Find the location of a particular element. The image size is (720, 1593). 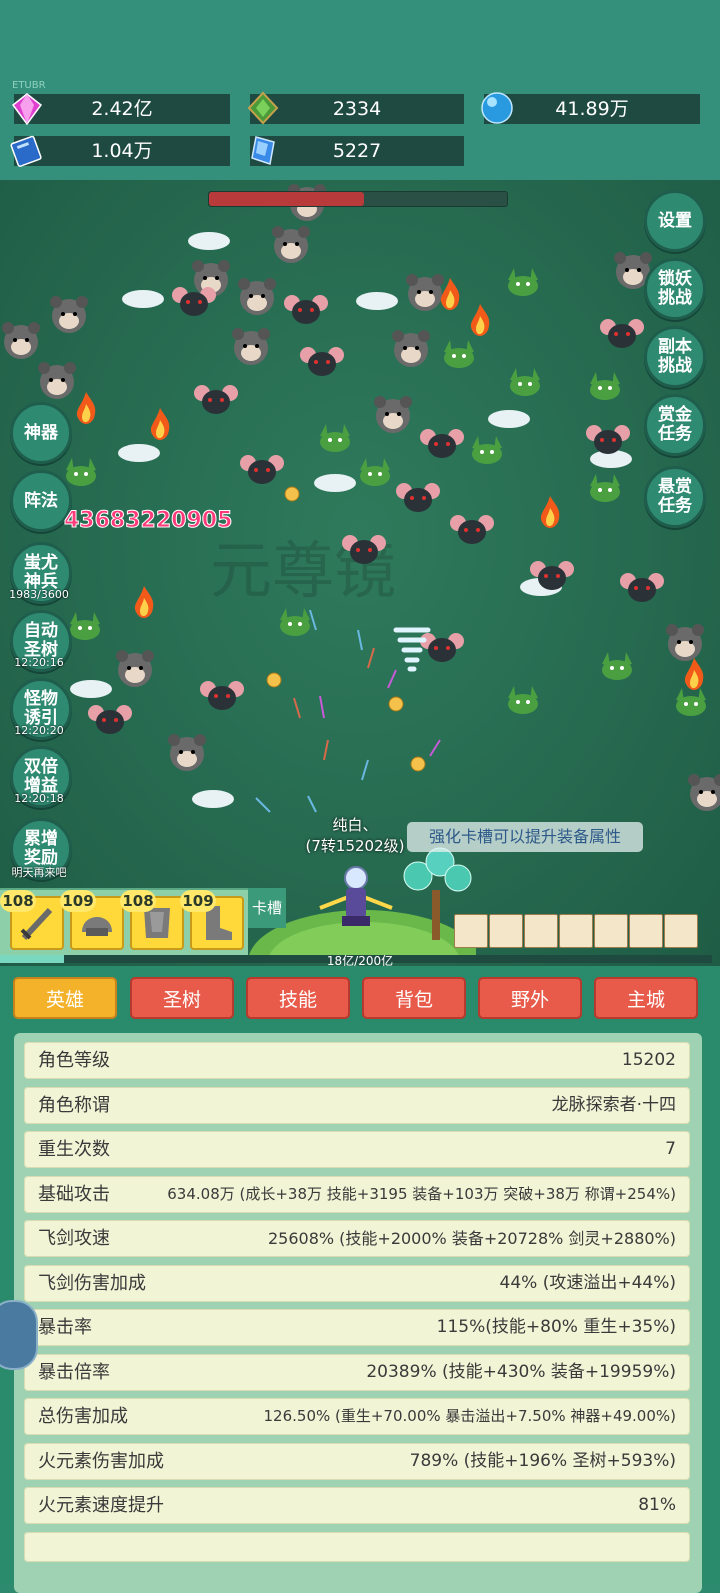

stat-row: 暴击倍率 20389% (技能+430% 装备+19959%) is located at coordinates (357, 1372).